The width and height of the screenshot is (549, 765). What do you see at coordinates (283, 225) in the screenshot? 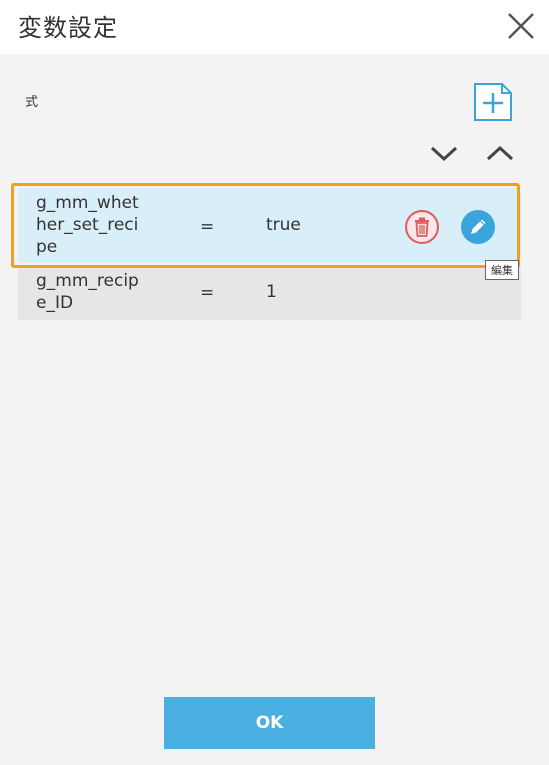
I see `variable-value: true` at bounding box center [283, 225].